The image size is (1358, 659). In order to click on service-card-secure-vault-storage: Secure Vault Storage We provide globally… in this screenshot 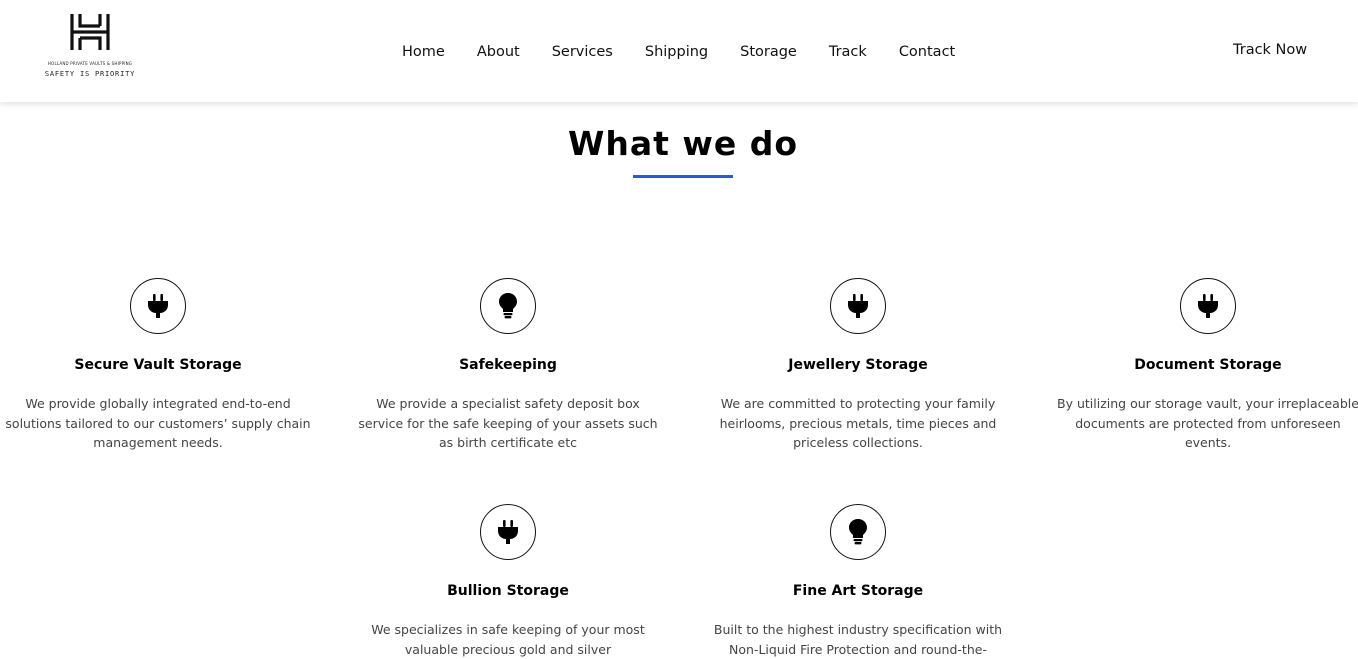, I will do `click(158, 365)`.